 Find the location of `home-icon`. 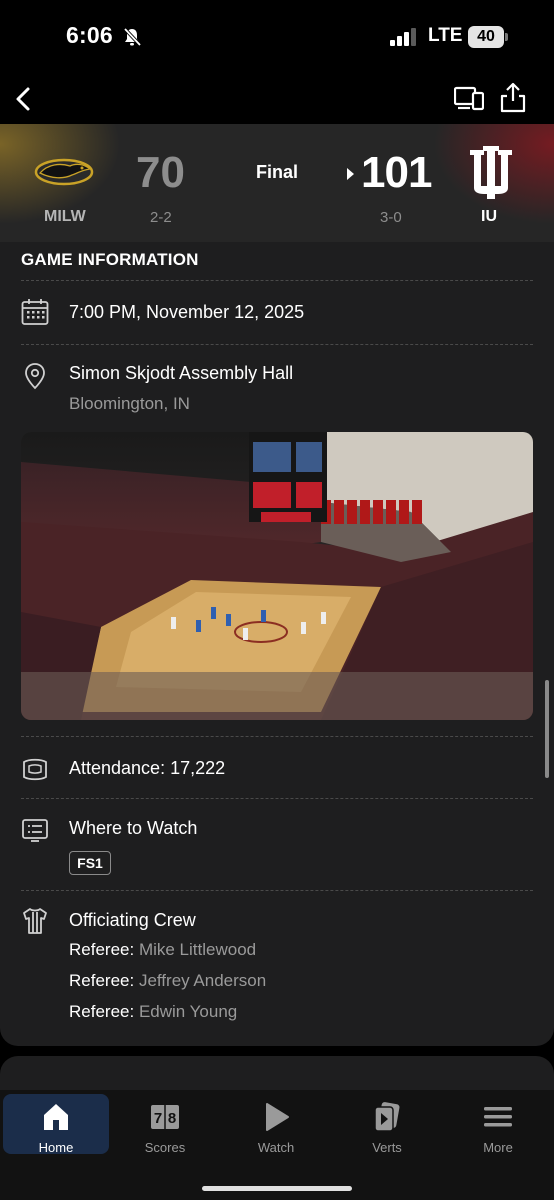

home-icon is located at coordinates (56, 1117).